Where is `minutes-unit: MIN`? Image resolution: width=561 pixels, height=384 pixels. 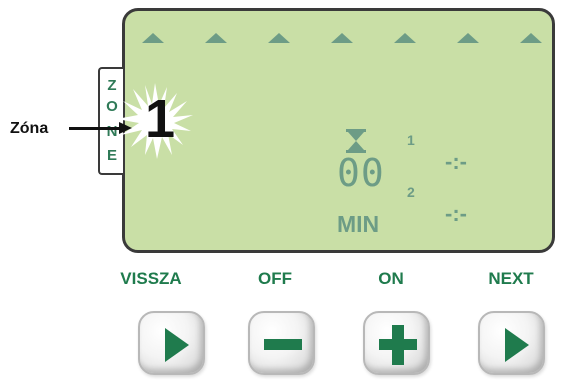
minutes-unit: MIN is located at coordinates (358, 224).